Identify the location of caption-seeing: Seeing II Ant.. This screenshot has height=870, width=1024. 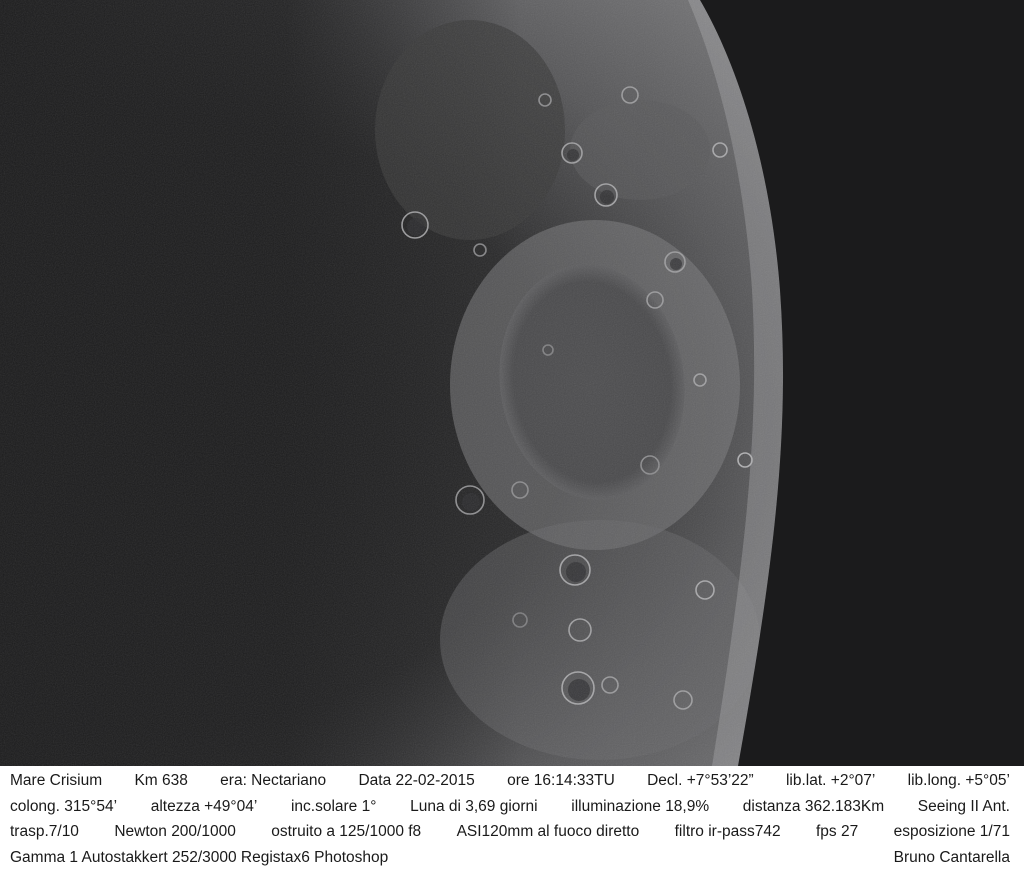
(963, 806).